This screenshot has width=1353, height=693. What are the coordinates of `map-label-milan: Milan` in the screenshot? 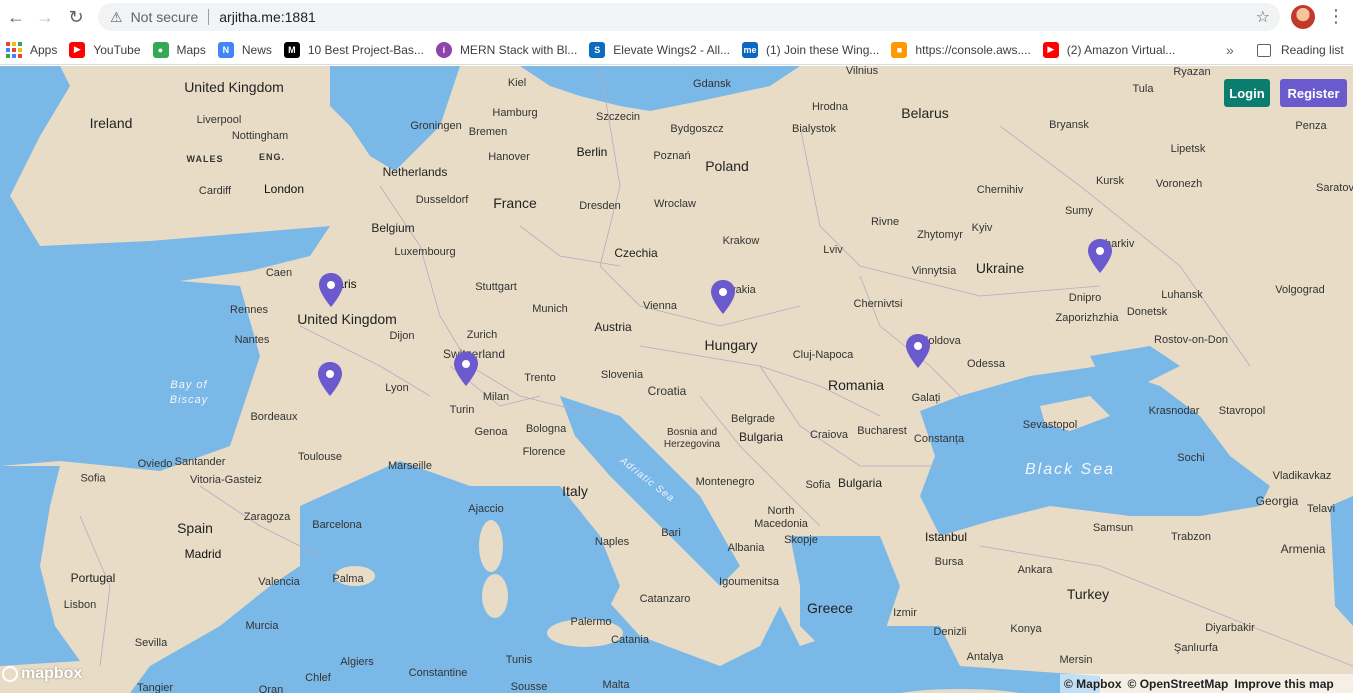 It's located at (496, 397).